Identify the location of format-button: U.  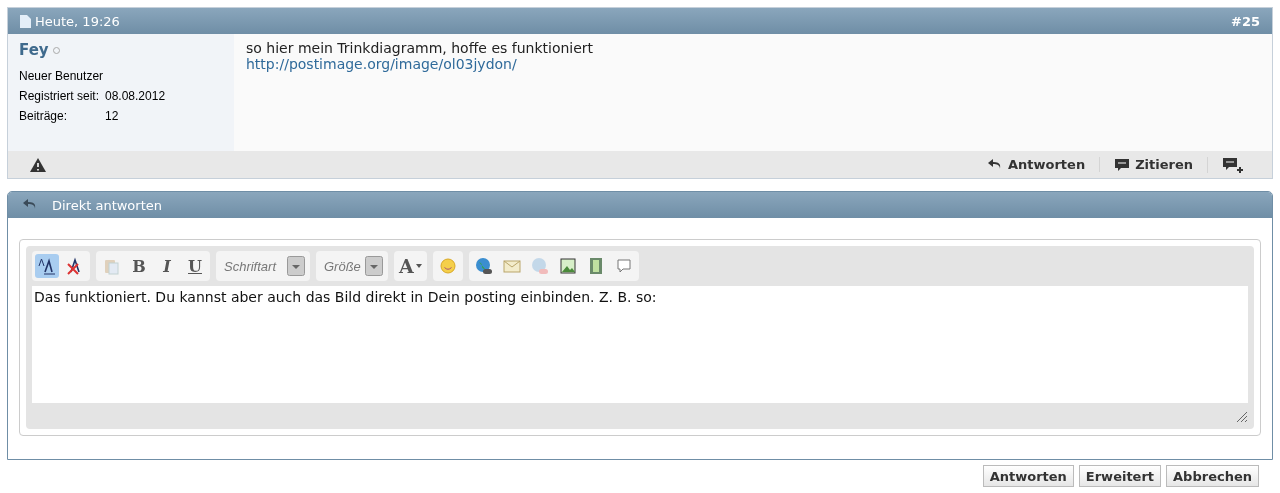
(195, 266).